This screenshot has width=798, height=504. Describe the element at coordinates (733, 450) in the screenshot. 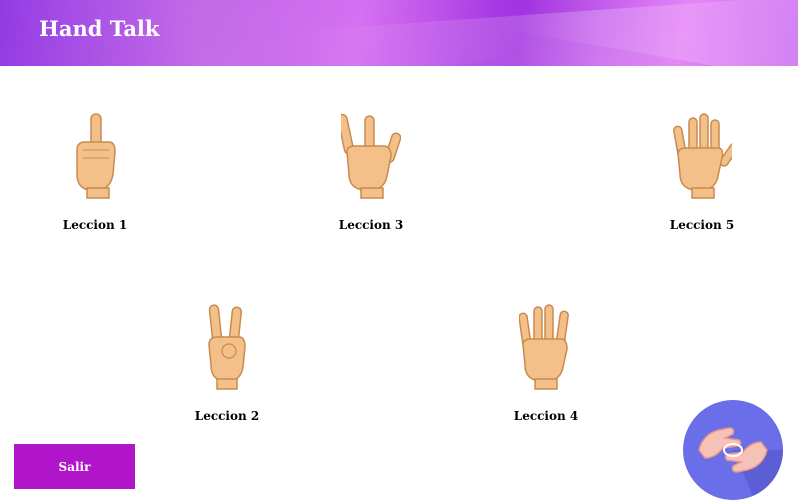

I see `hand-talk-logo-icon` at that location.